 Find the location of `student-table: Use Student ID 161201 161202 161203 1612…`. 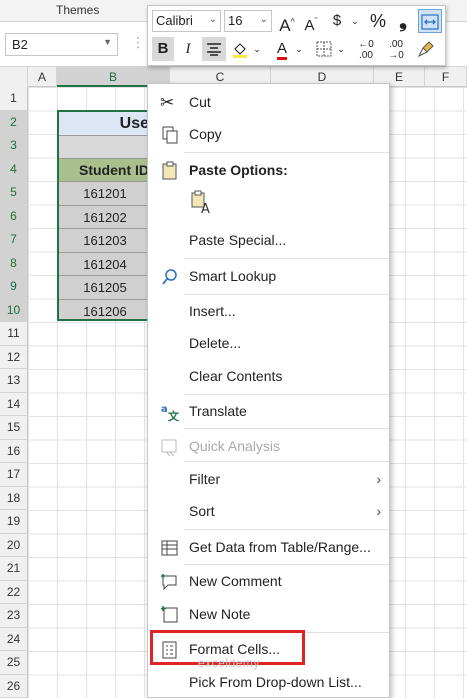

student-table: Use Student ID 161201 161202 161203 1612… is located at coordinates (103, 215).